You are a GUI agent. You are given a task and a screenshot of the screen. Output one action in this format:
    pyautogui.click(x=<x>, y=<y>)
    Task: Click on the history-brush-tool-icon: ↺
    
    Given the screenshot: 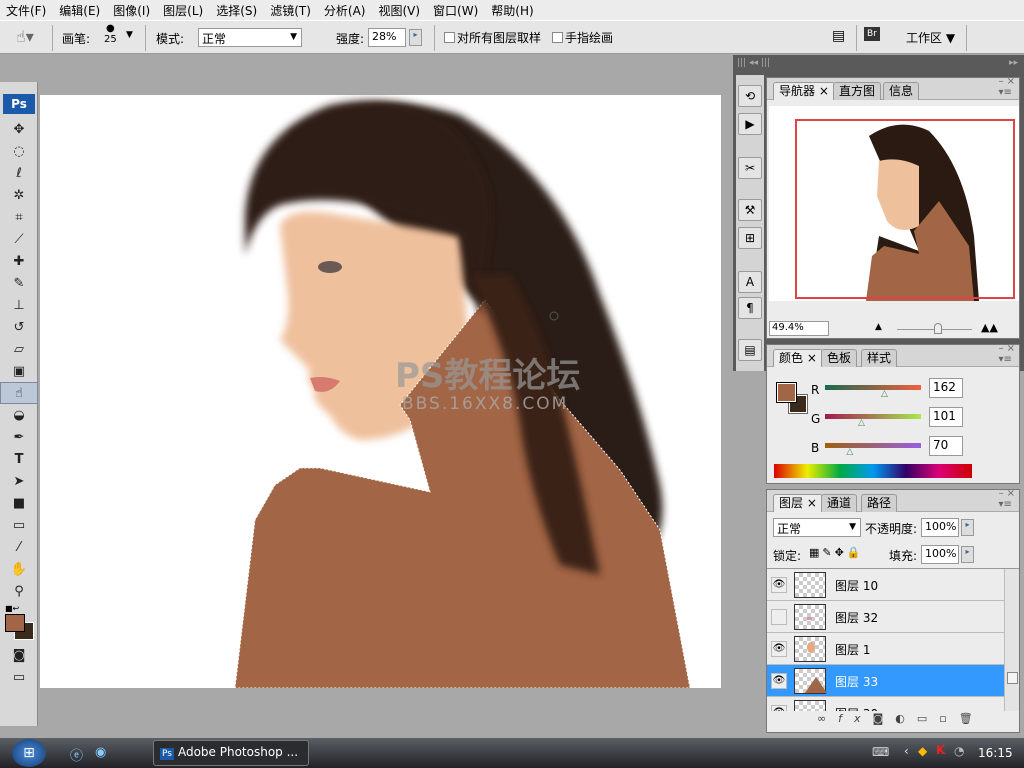 What is the action you would take?
    pyautogui.click(x=19, y=327)
    